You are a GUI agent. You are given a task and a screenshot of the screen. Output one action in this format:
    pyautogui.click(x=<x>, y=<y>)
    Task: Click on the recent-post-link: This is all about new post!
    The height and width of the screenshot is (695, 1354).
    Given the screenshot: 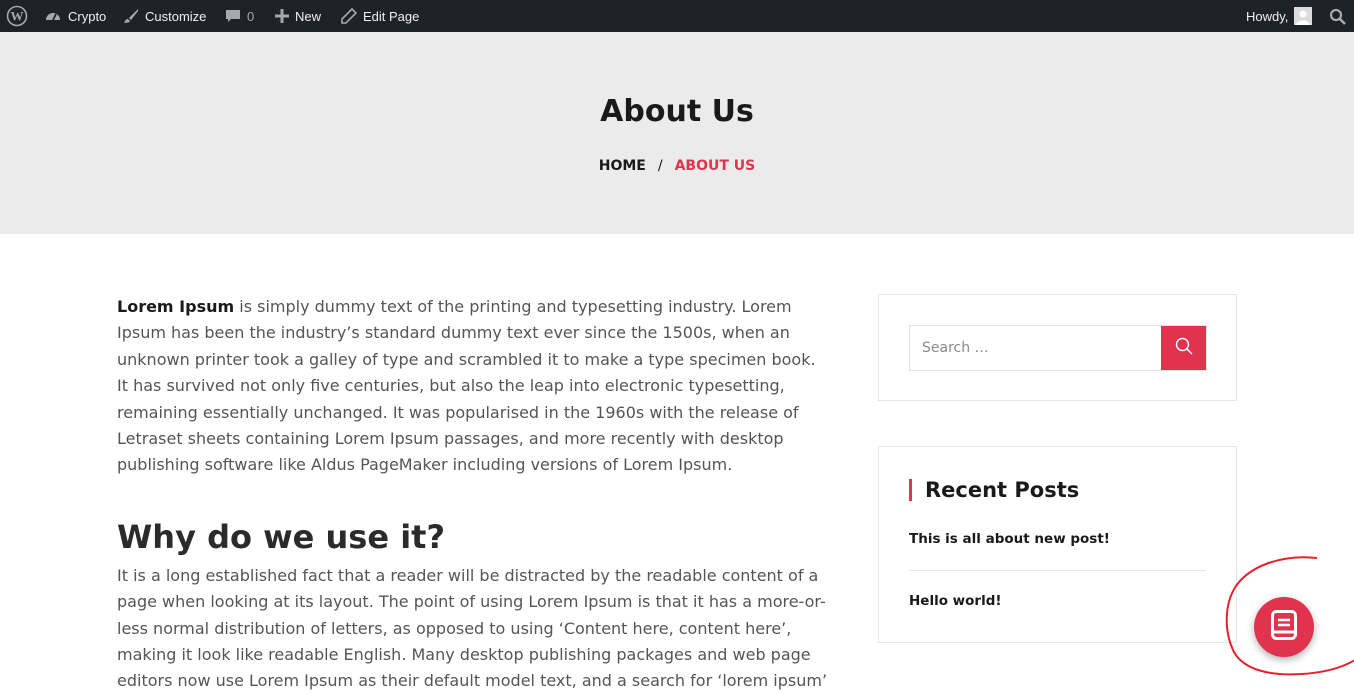 What is the action you would take?
    pyautogui.click(x=1057, y=539)
    